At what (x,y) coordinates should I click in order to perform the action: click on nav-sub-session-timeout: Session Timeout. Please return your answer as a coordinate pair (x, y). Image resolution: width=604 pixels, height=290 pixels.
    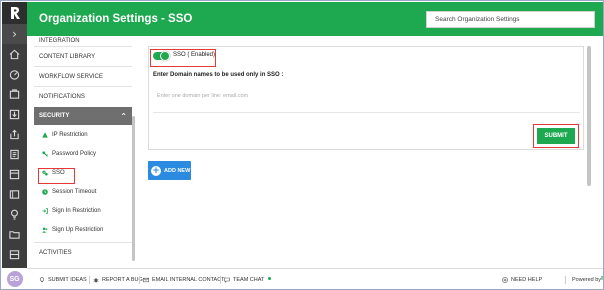
    Looking at the image, I should click on (83, 191).